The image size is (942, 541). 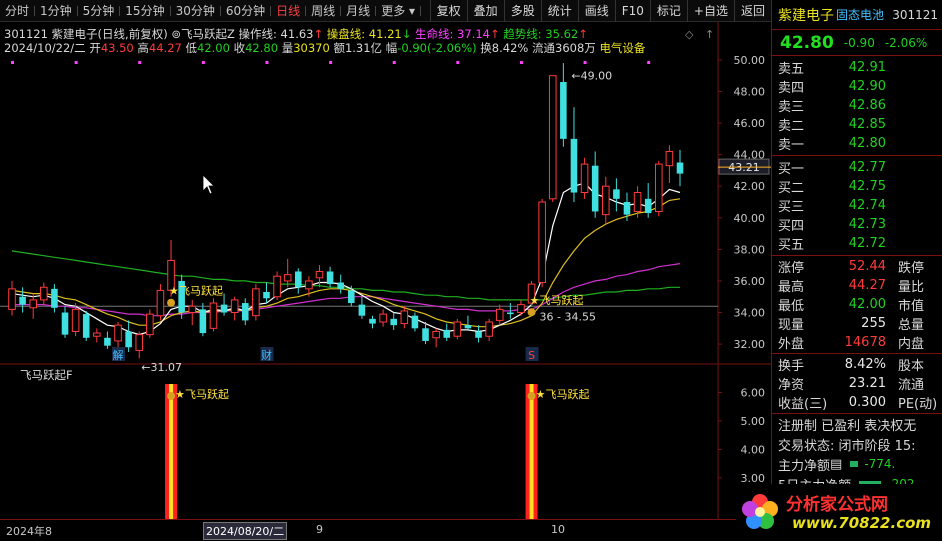 What do you see at coordinates (86, 34) in the screenshot?
I see `stock-title-text: 301121 紫建电子(日线,前复权)` at bounding box center [86, 34].